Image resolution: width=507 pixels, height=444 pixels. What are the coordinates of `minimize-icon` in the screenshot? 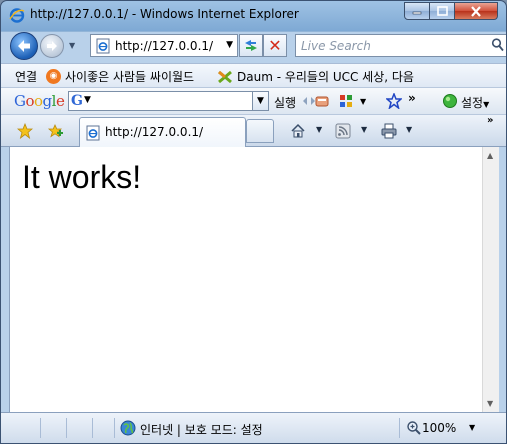 It's located at (417, 13).